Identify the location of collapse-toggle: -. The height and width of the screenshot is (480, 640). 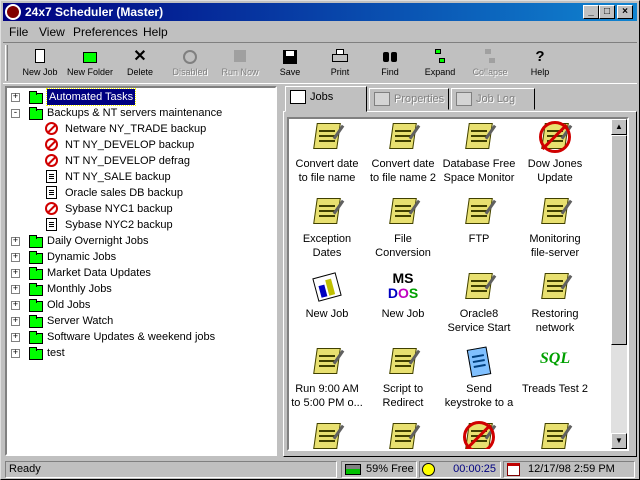
(15, 113).